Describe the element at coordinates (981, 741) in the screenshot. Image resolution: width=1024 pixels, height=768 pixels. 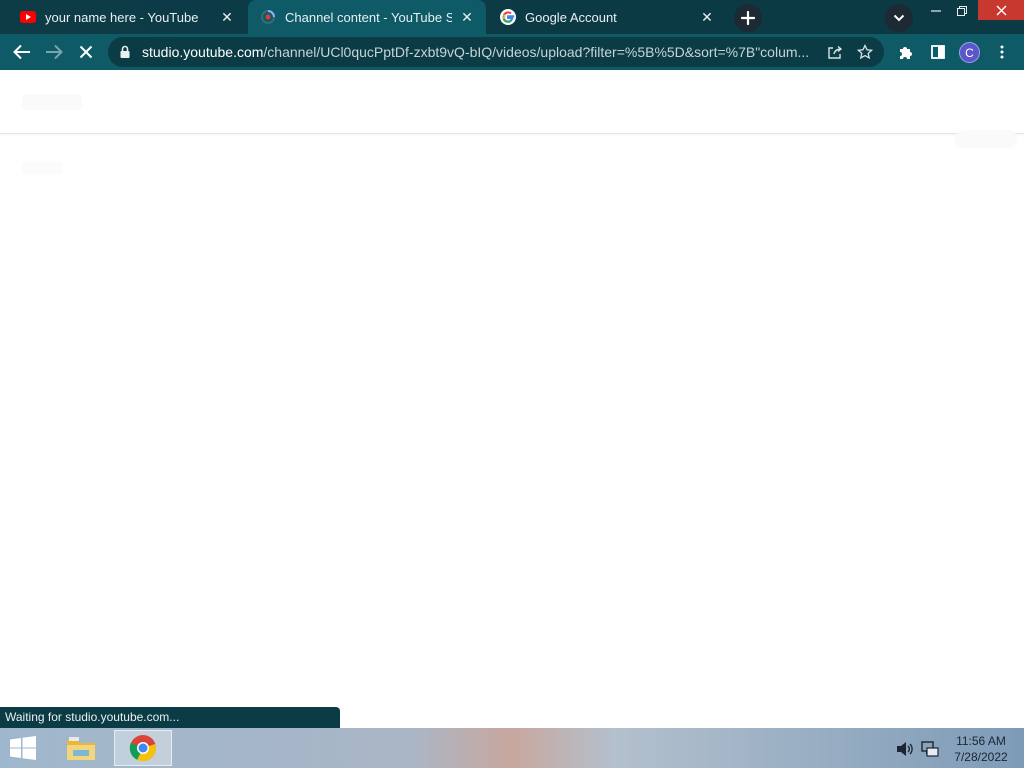
I see `clock-time: 11:56 AM` at that location.